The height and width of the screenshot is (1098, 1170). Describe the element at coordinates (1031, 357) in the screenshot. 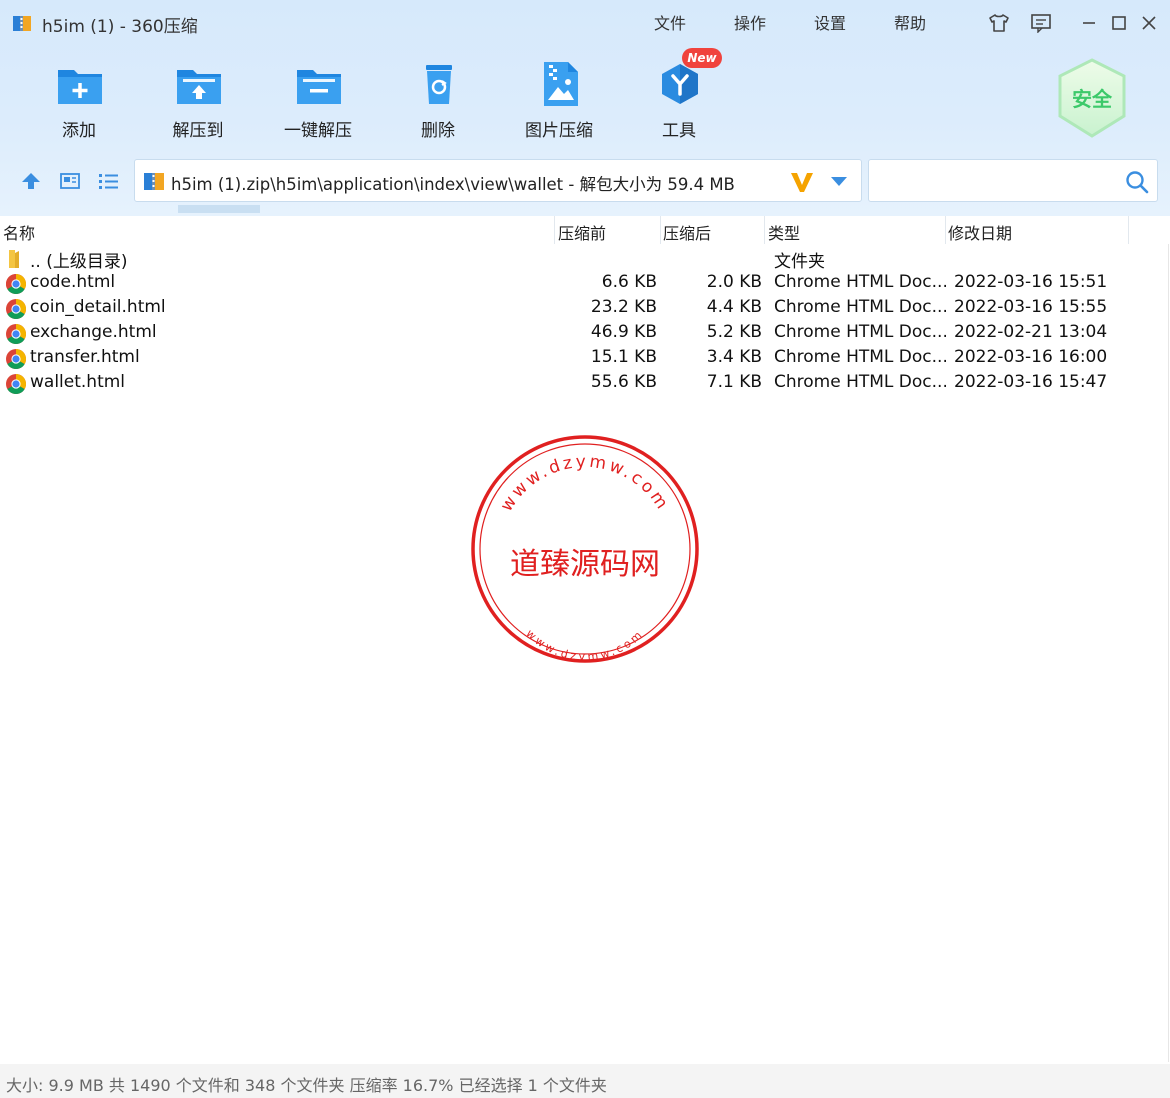

I see `file-date: 2022-03-16 16:00` at that location.